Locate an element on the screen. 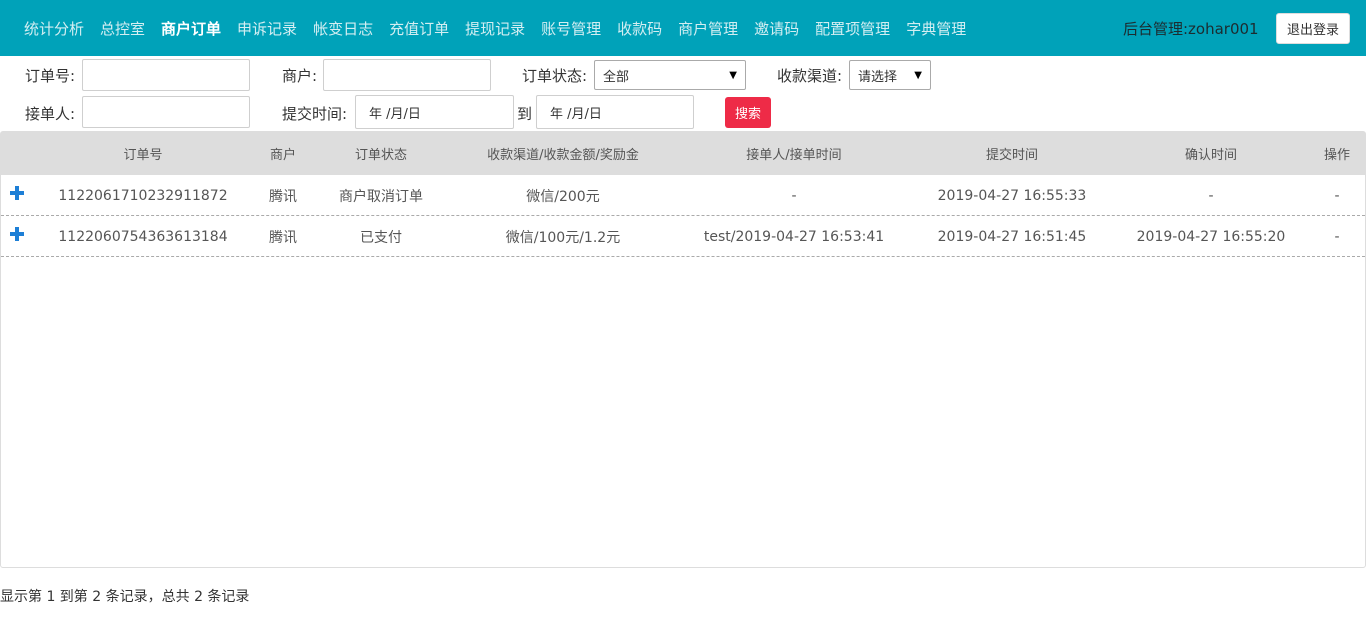 The width and height of the screenshot is (1366, 622). cell-confirm-time: 2019-04-27 16:55:20 is located at coordinates (1211, 236).